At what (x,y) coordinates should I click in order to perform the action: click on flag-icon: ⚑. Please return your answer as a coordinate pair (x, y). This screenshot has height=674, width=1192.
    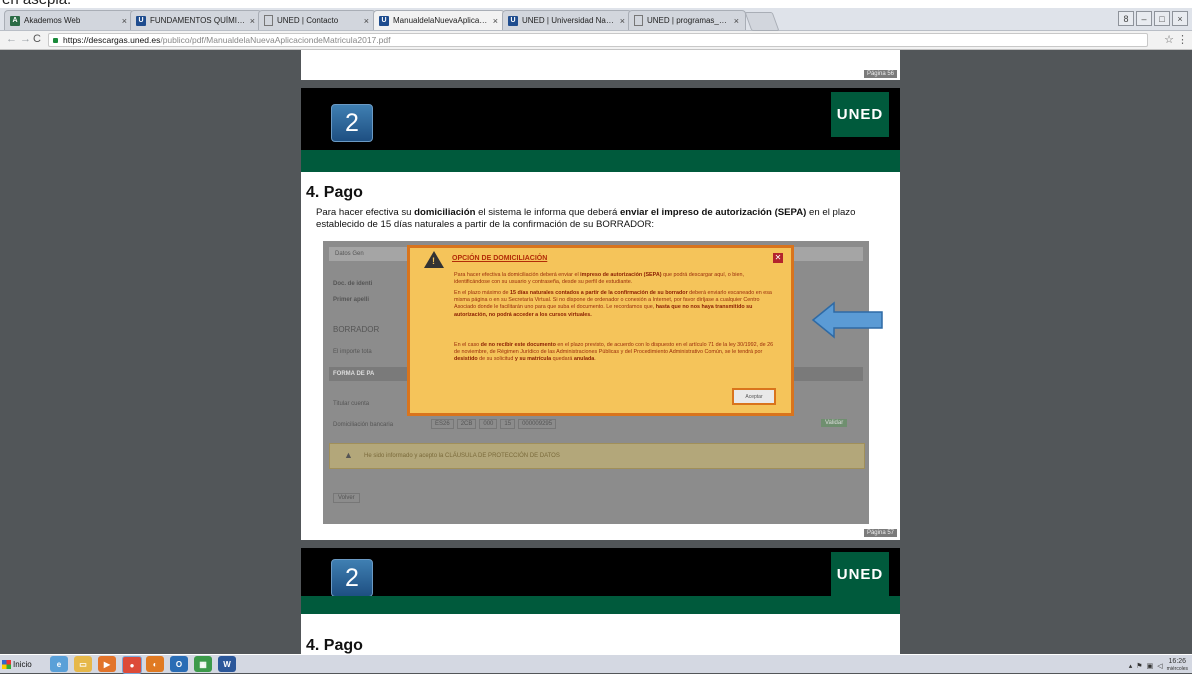
    Looking at the image, I should click on (1139, 666).